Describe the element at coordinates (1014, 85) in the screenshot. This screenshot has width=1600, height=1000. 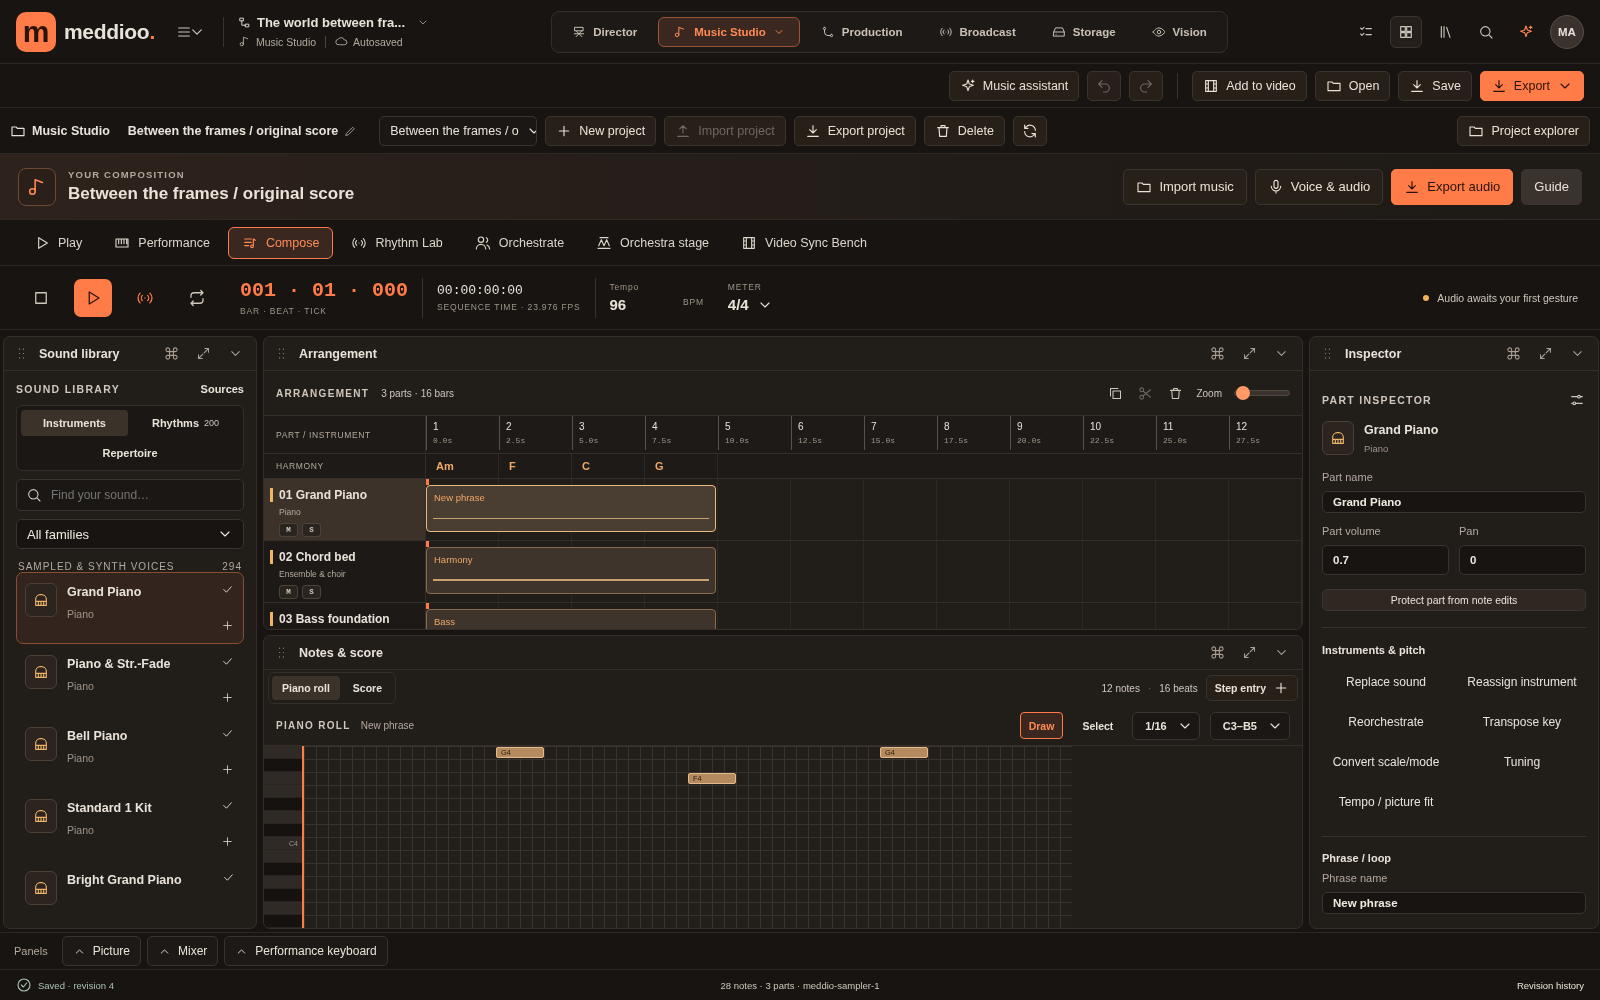
I see `music-assistant-button: Music assistant` at that location.